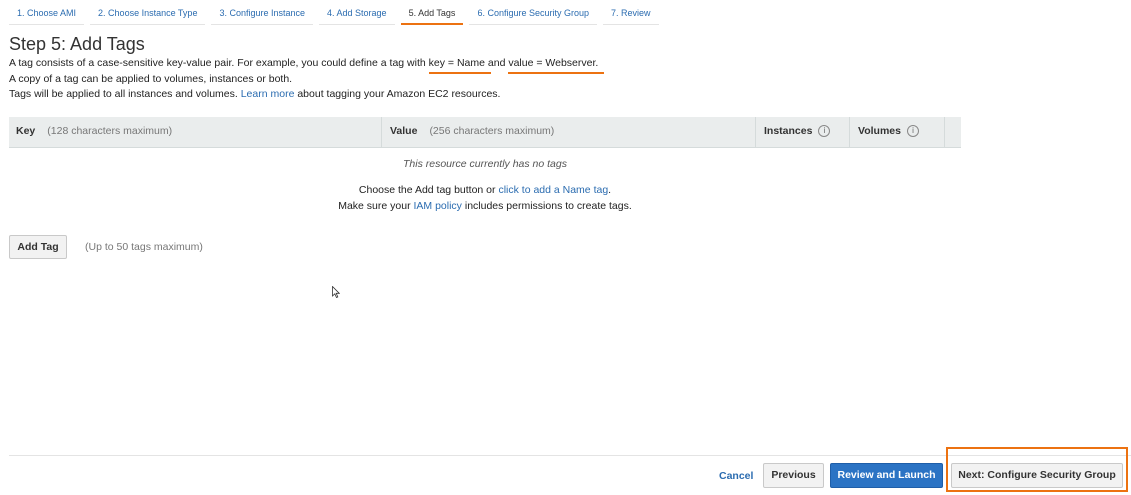 The height and width of the screenshot is (495, 1131). I want to click on empty-state-title: This resource currently has no tags, so click(485, 164).